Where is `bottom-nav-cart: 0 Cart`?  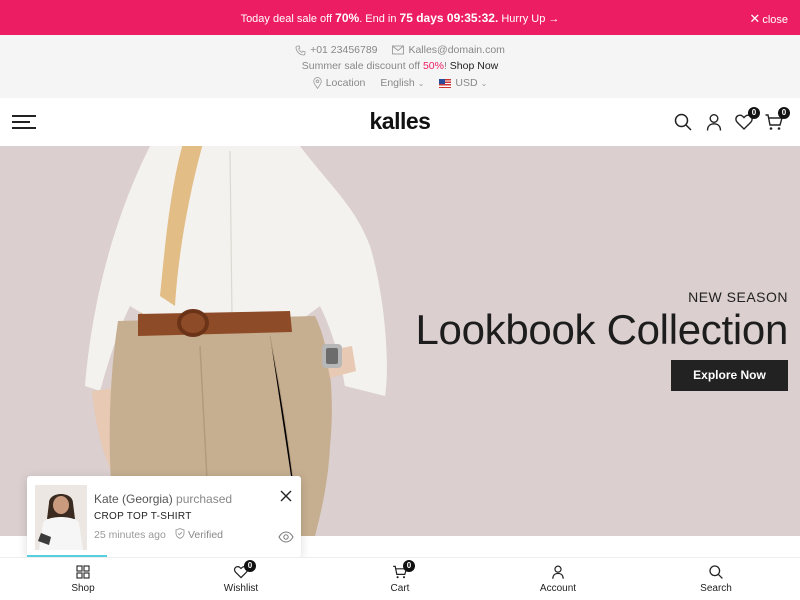 bottom-nav-cart: 0 Cart is located at coordinates (400, 577).